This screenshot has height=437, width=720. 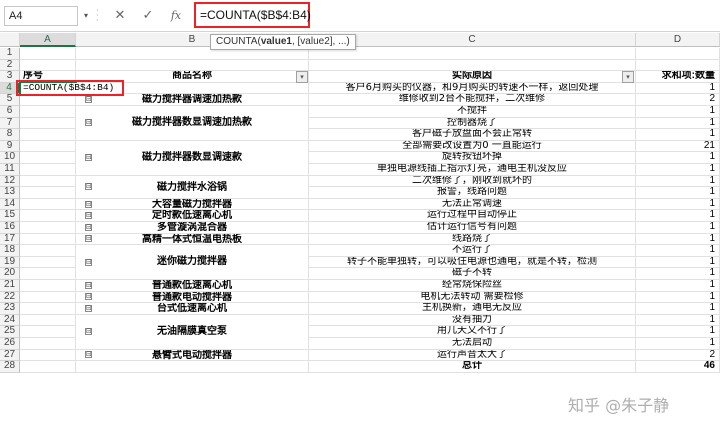 What do you see at coordinates (192, 262) in the screenshot?
I see `product-cell: 迷你磁力搅拌器` at bounding box center [192, 262].